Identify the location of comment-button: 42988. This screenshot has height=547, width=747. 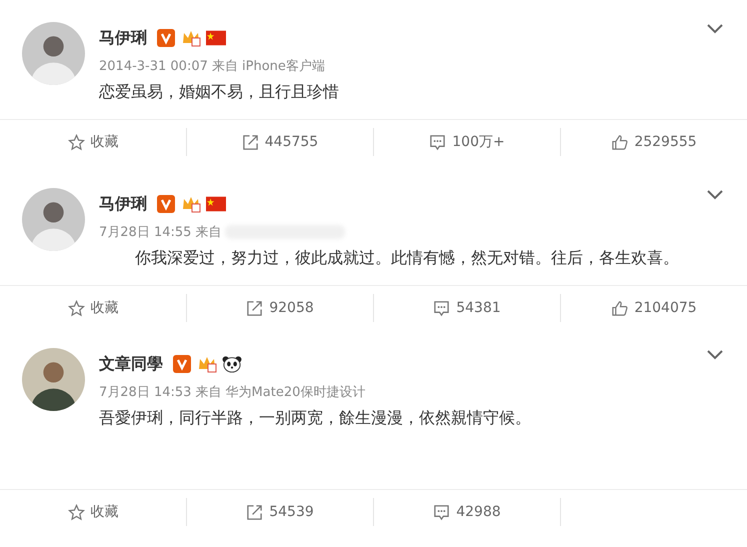
(467, 512).